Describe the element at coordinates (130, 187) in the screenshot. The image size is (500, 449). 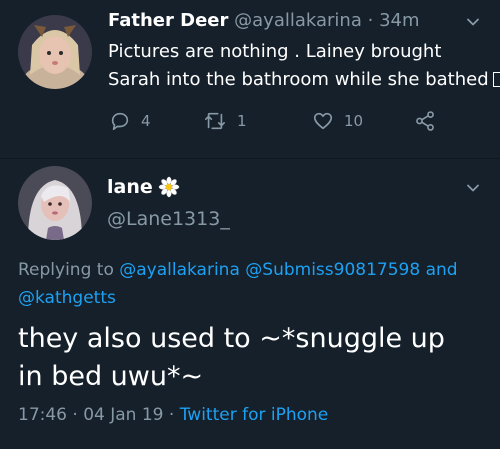
I see `display-name-text: lane` at that location.